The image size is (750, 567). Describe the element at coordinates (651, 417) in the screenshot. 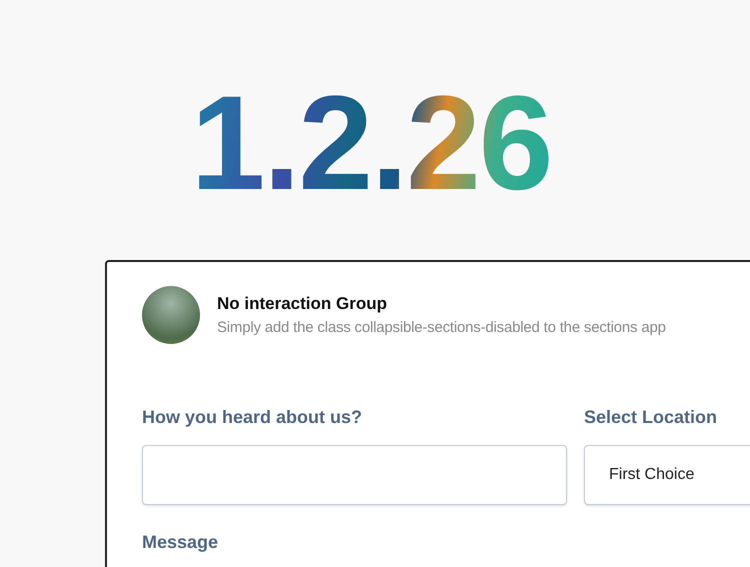

I see `field-label: Select Location` at that location.